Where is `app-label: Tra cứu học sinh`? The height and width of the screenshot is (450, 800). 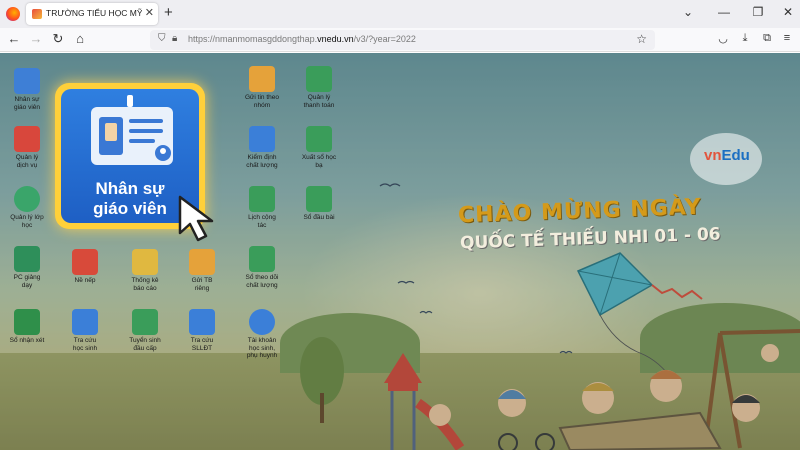 app-label: Tra cứu học sinh is located at coordinates (85, 344).